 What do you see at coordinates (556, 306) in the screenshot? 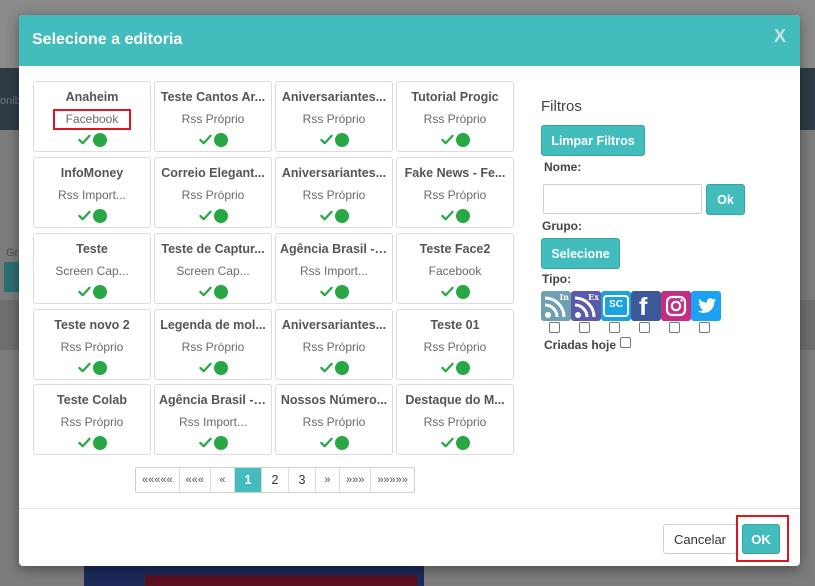
I see `rss-in-icon: In` at bounding box center [556, 306].